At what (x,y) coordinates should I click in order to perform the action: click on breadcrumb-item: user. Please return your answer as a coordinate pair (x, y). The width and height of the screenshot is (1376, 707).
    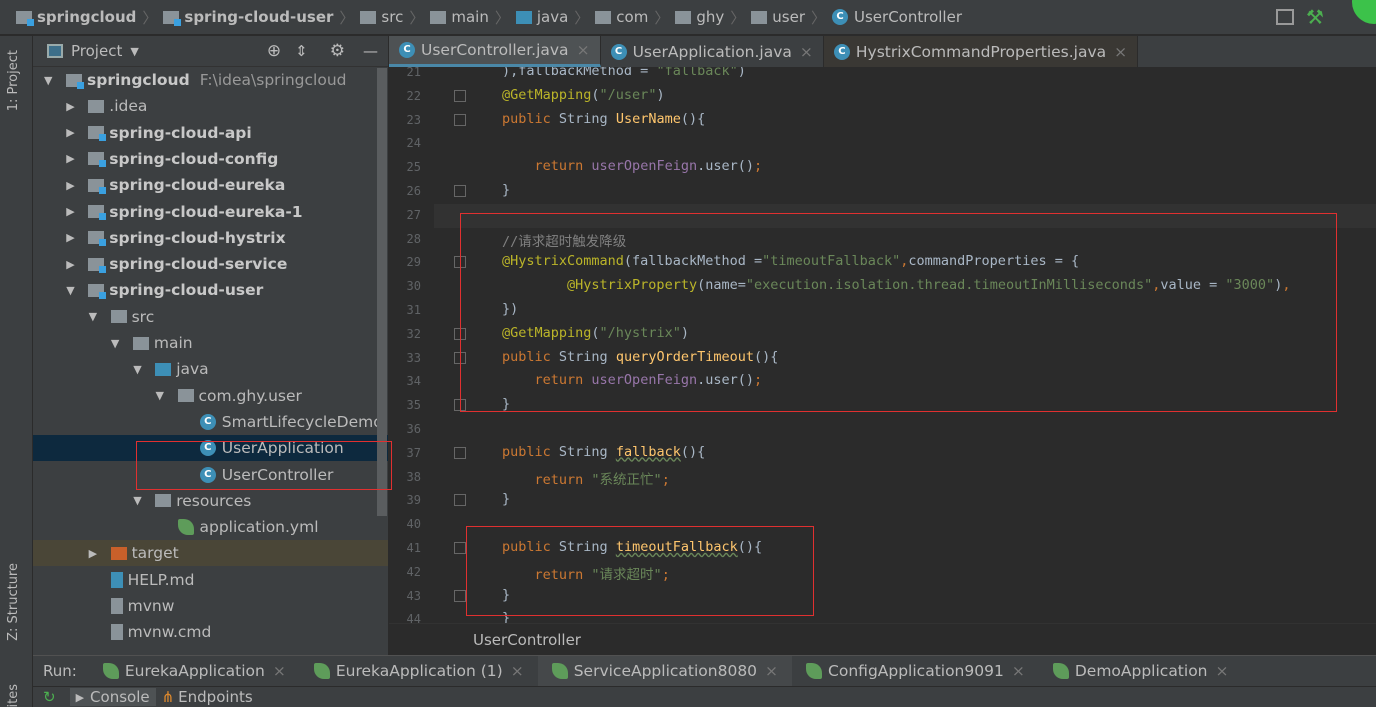
    Looking at the image, I should click on (778, 17).